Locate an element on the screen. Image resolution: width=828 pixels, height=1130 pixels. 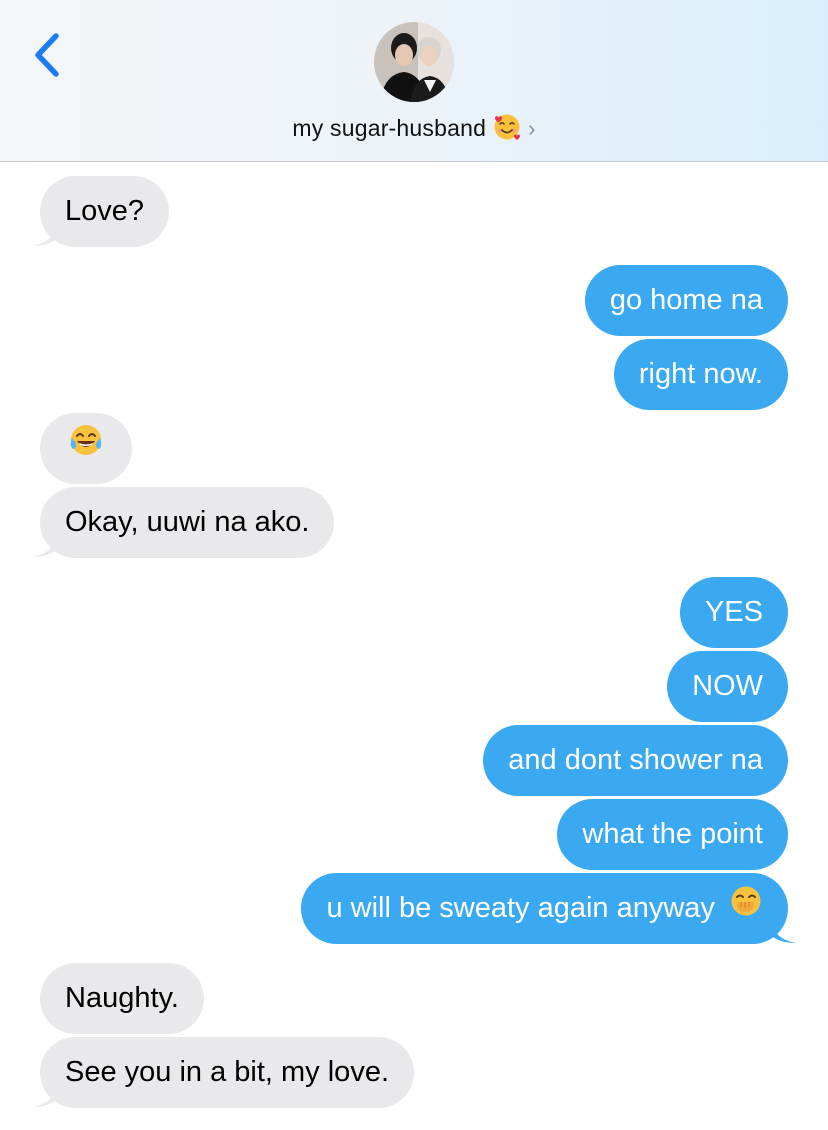
message-bubble-outgoing: what the point is located at coordinates (672, 834).